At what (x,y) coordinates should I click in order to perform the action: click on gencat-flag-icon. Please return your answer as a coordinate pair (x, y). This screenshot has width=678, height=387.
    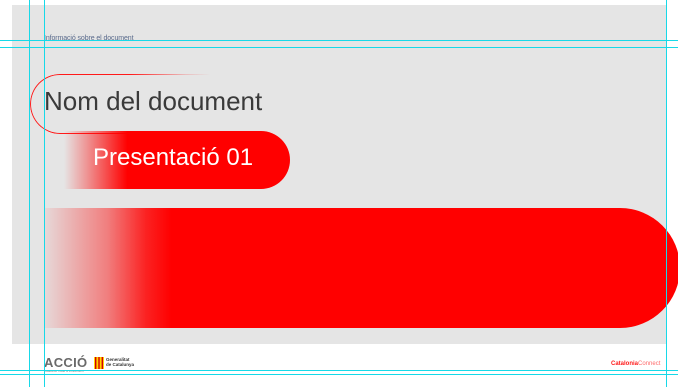
    Looking at the image, I should click on (99, 363).